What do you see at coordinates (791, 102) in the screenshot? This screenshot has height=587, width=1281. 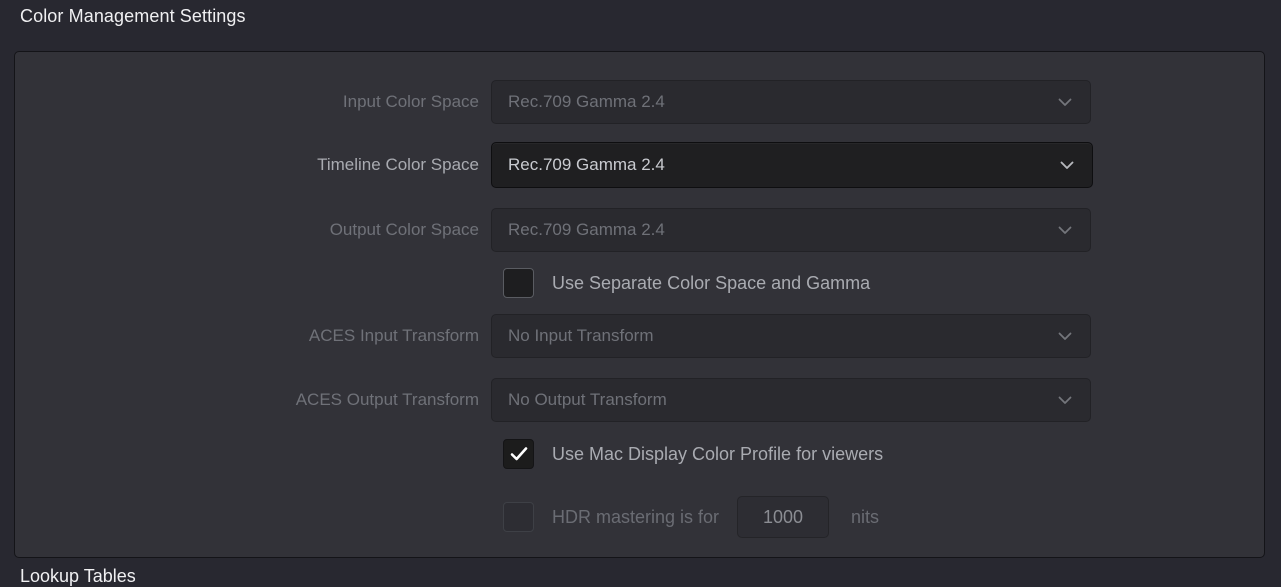 I see `input-color-space-dropdown: Rec.709 Gamma 2.4` at bounding box center [791, 102].